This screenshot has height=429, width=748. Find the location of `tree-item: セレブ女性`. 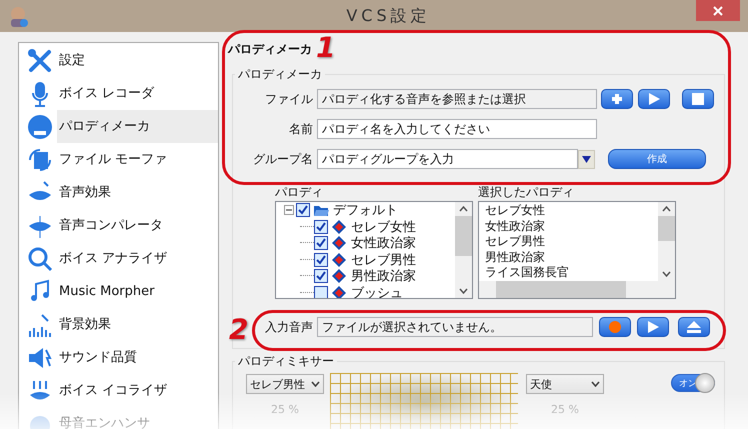

tree-item: セレブ女性 is located at coordinates (383, 227).